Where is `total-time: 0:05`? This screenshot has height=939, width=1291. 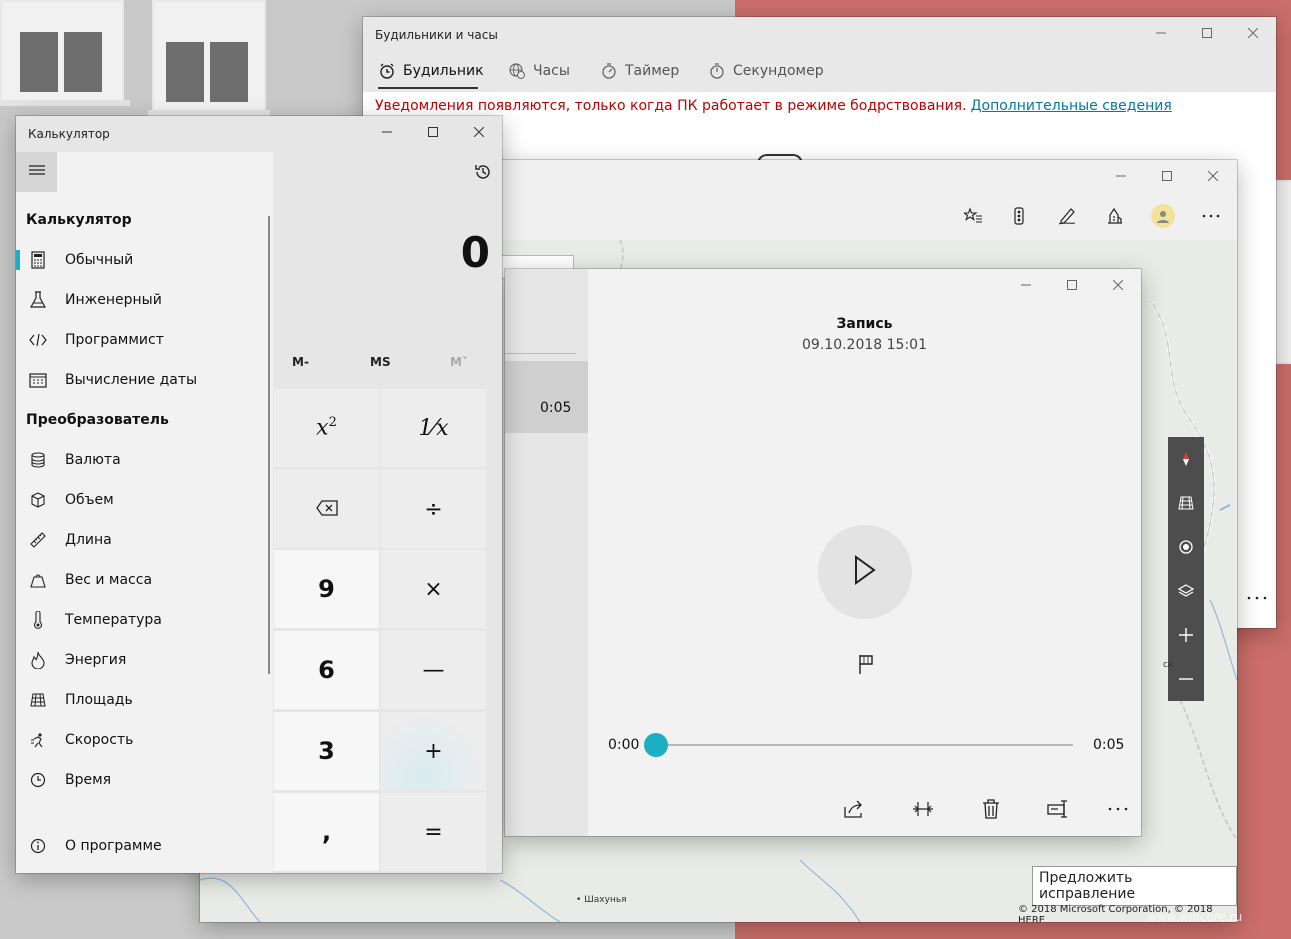 total-time: 0:05 is located at coordinates (1109, 745).